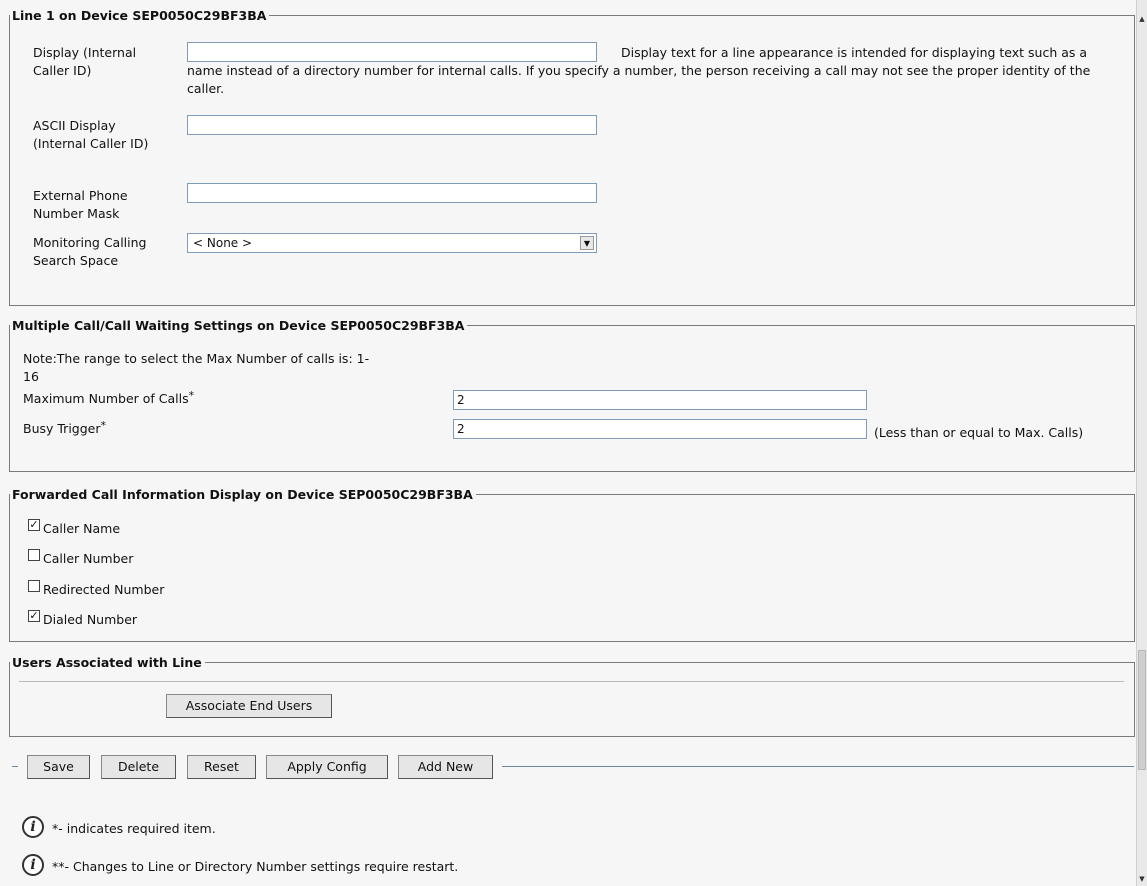 This screenshot has width=1147, height=886. Describe the element at coordinates (82, 528) in the screenshot. I see `caller-name-label: Caller Name` at that location.